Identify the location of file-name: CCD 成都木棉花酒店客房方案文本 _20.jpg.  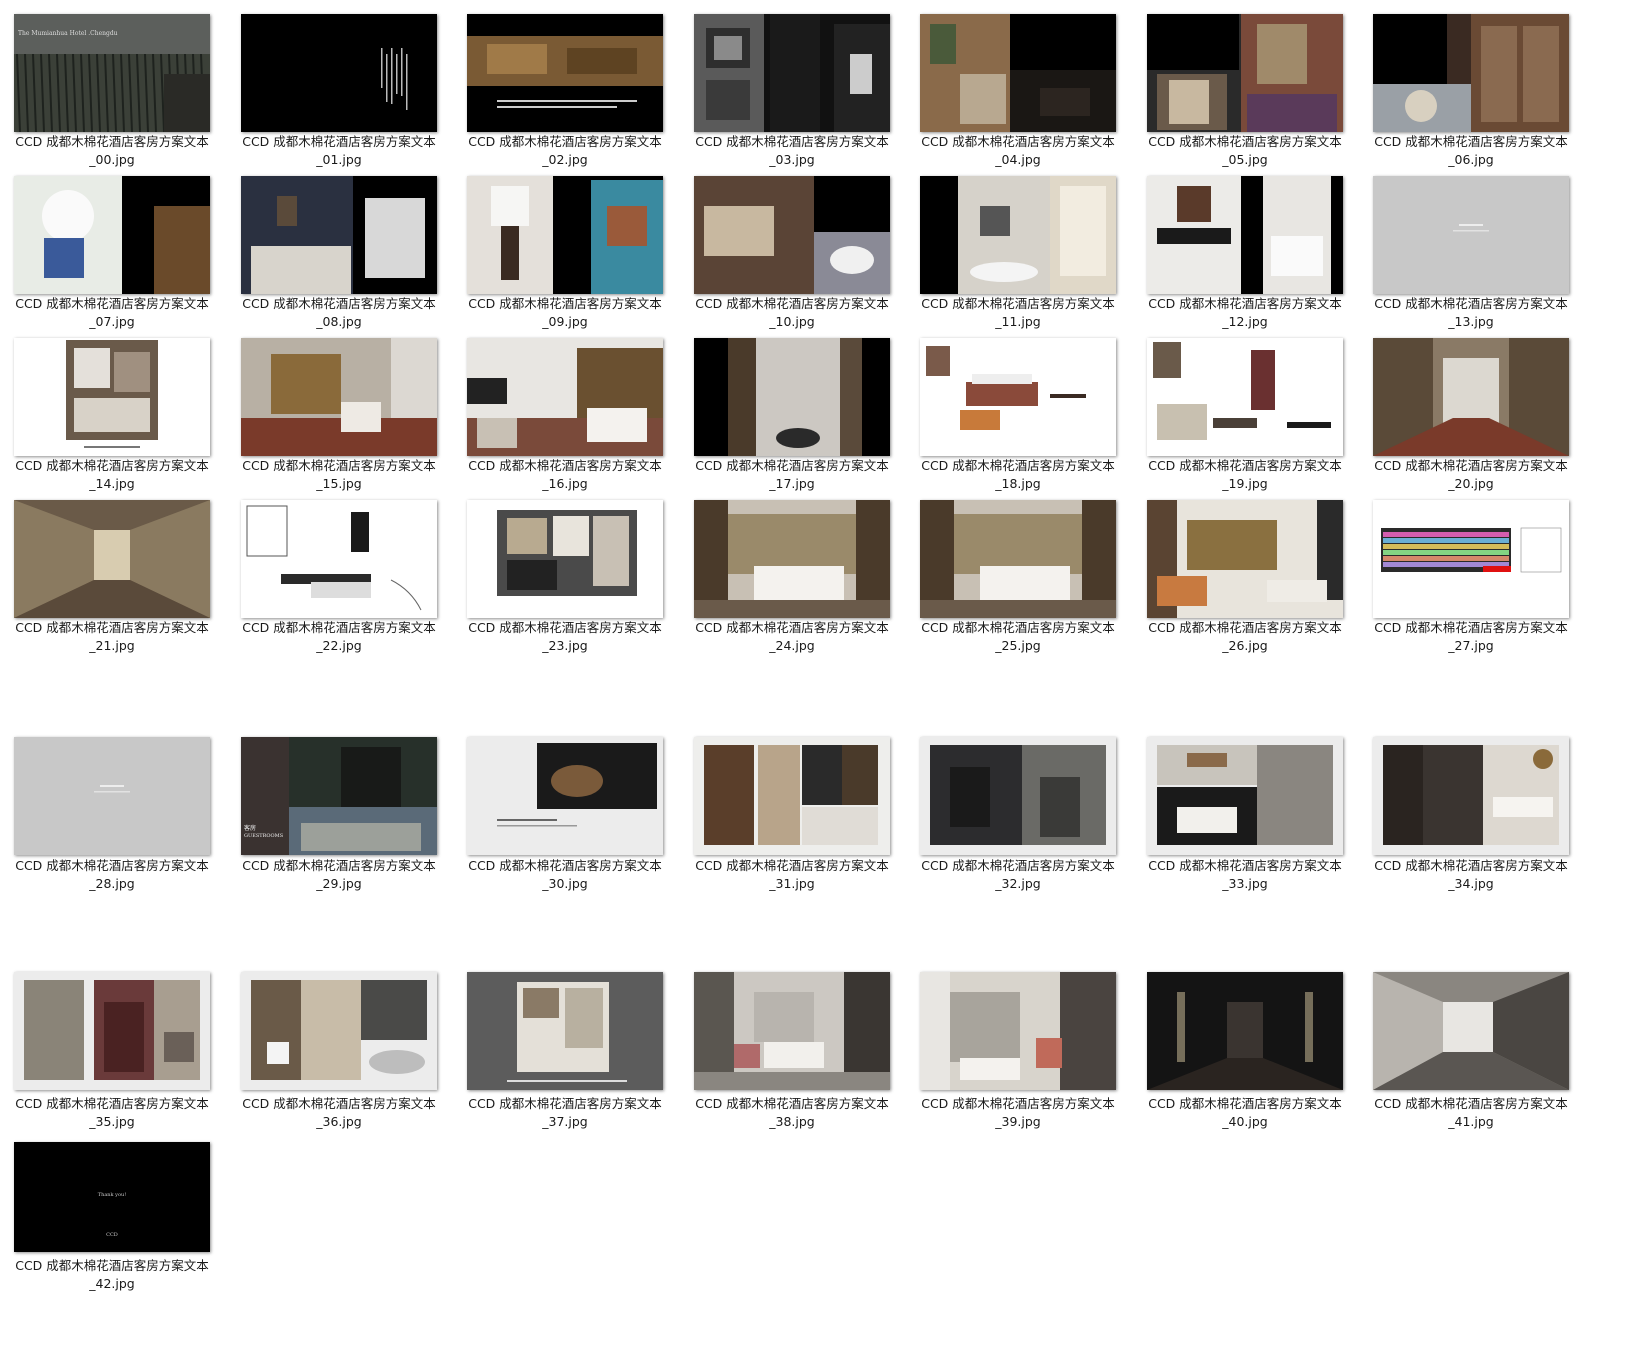
(1471, 475).